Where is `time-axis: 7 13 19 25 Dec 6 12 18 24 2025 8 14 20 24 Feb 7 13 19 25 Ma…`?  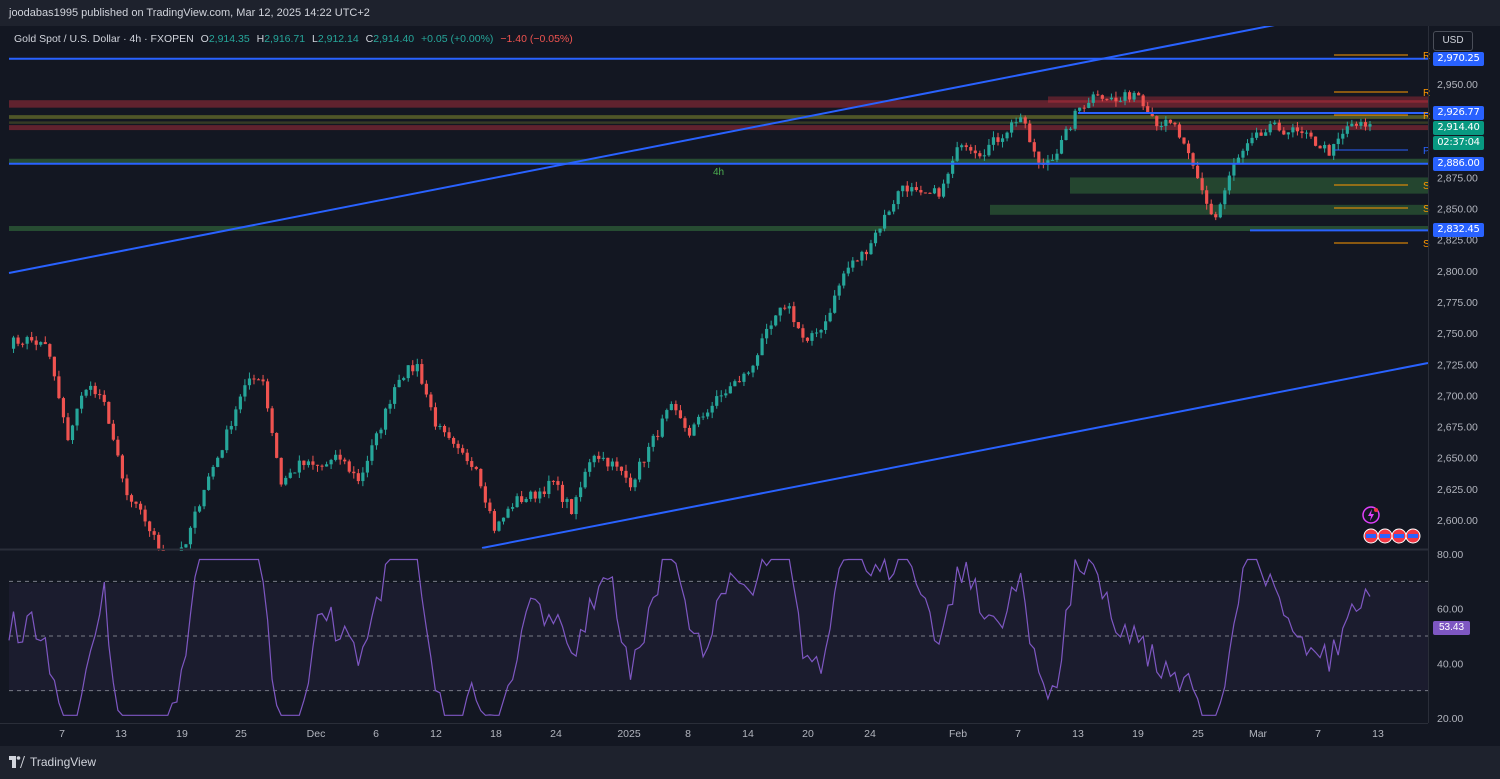
time-axis: 7 13 19 25 Dec 6 12 18 24 2025 8 14 20 24 Feb 7 13 19 25 Ma… is located at coordinates (721, 734).